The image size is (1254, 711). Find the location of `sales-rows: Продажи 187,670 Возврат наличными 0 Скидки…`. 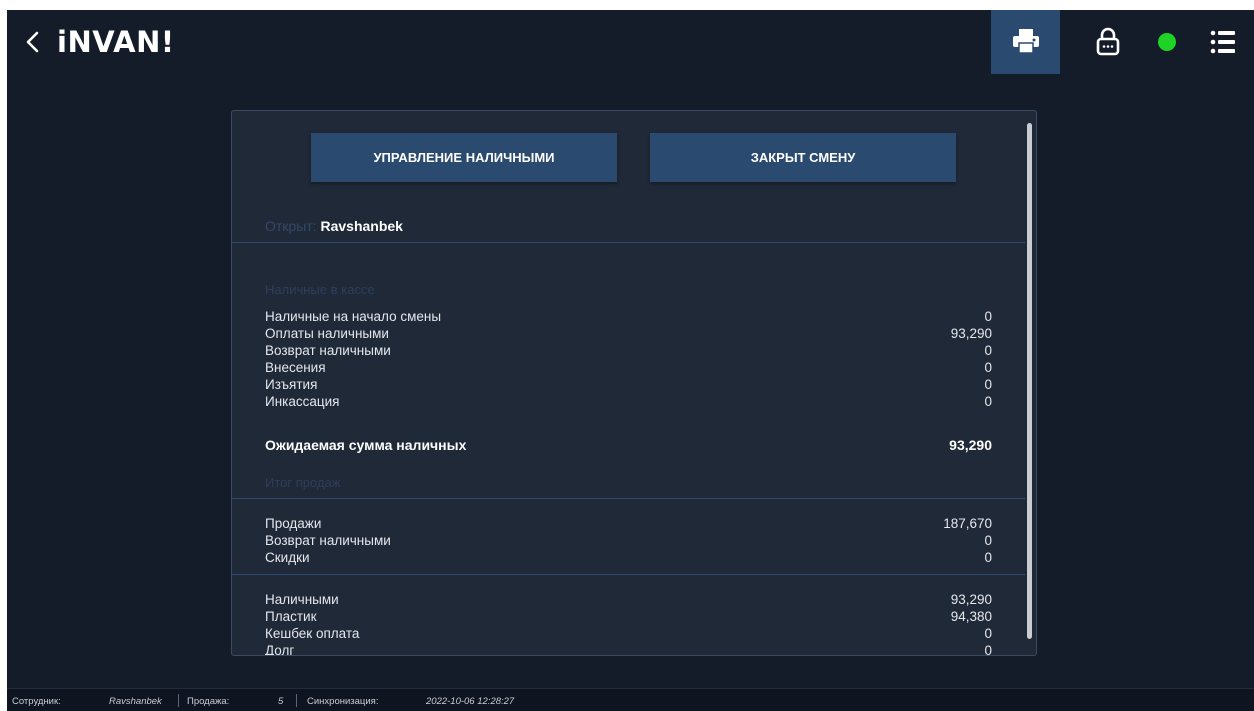

sales-rows: Продажи 187,670 Возврат наличными 0 Скидки… is located at coordinates (628, 540).